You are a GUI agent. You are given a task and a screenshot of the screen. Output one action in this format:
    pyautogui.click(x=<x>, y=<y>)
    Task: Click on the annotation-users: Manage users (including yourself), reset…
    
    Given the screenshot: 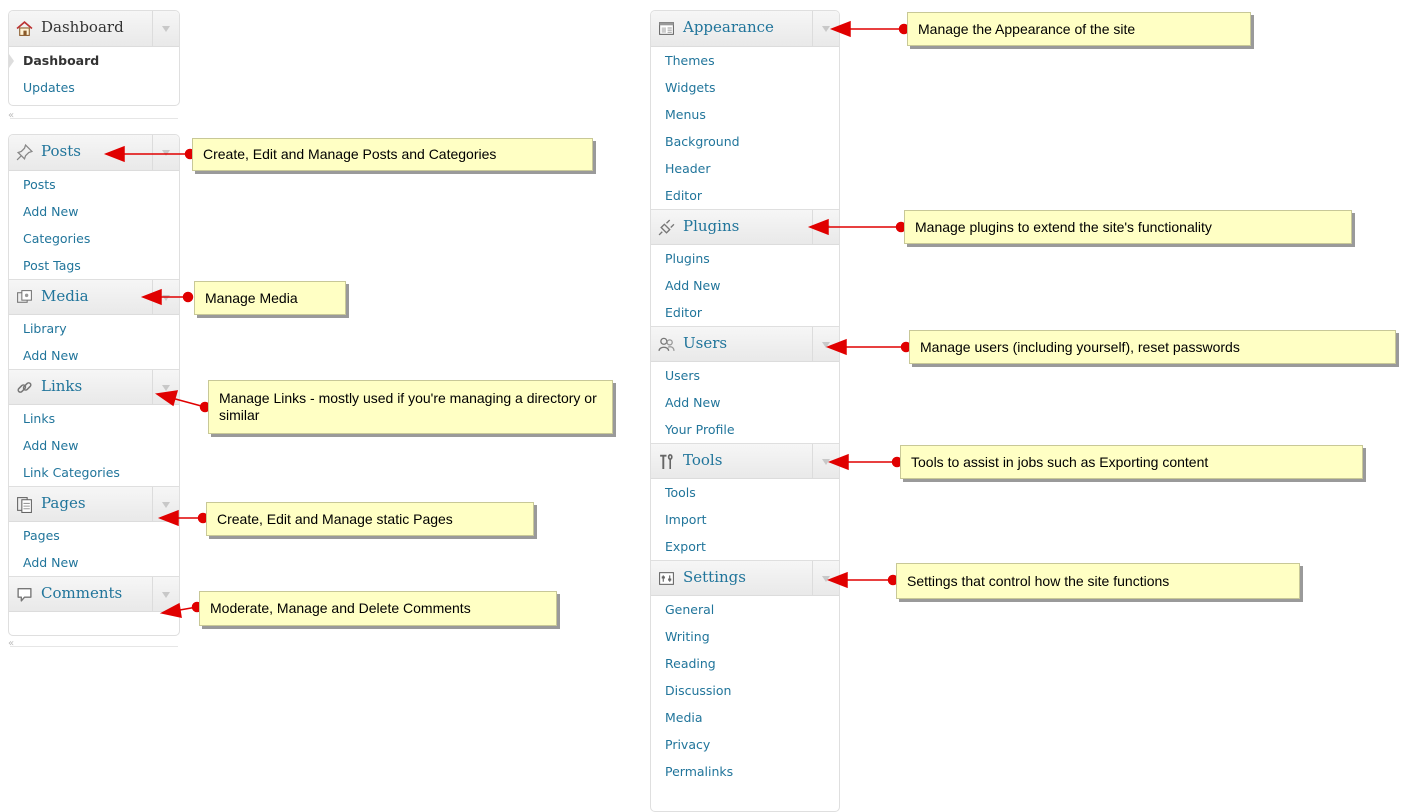 What is the action you would take?
    pyautogui.click(x=1152, y=347)
    